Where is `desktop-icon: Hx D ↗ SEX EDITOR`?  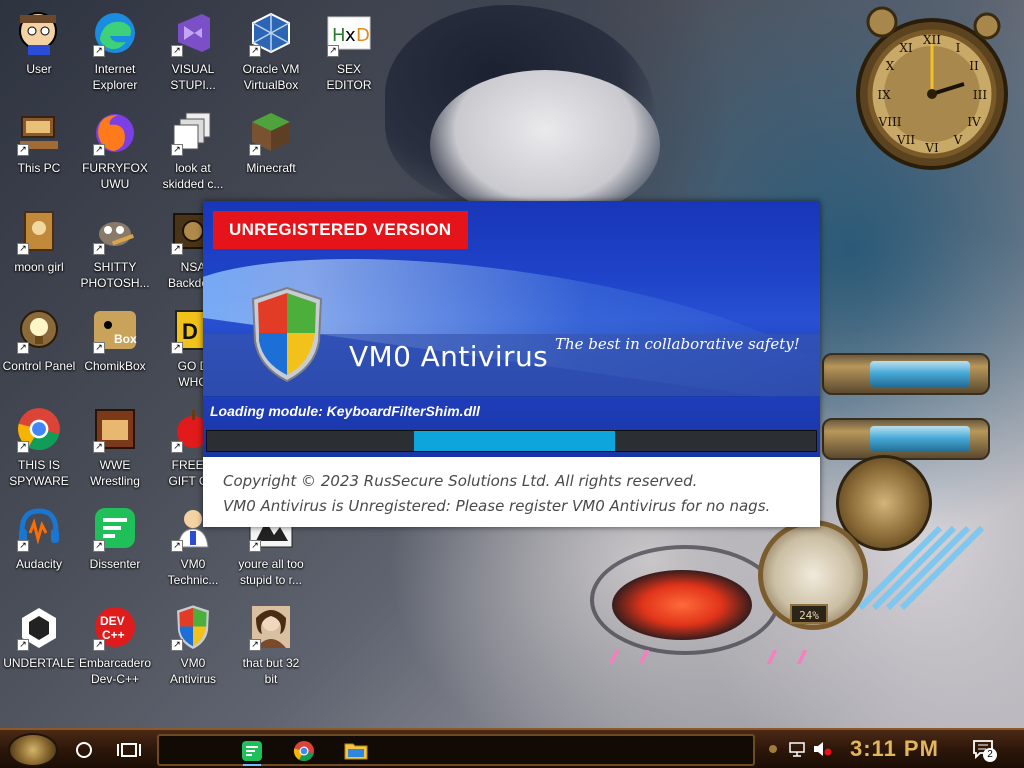
desktop-icon: Hx D ↗ SEX EDITOR is located at coordinates (349, 51).